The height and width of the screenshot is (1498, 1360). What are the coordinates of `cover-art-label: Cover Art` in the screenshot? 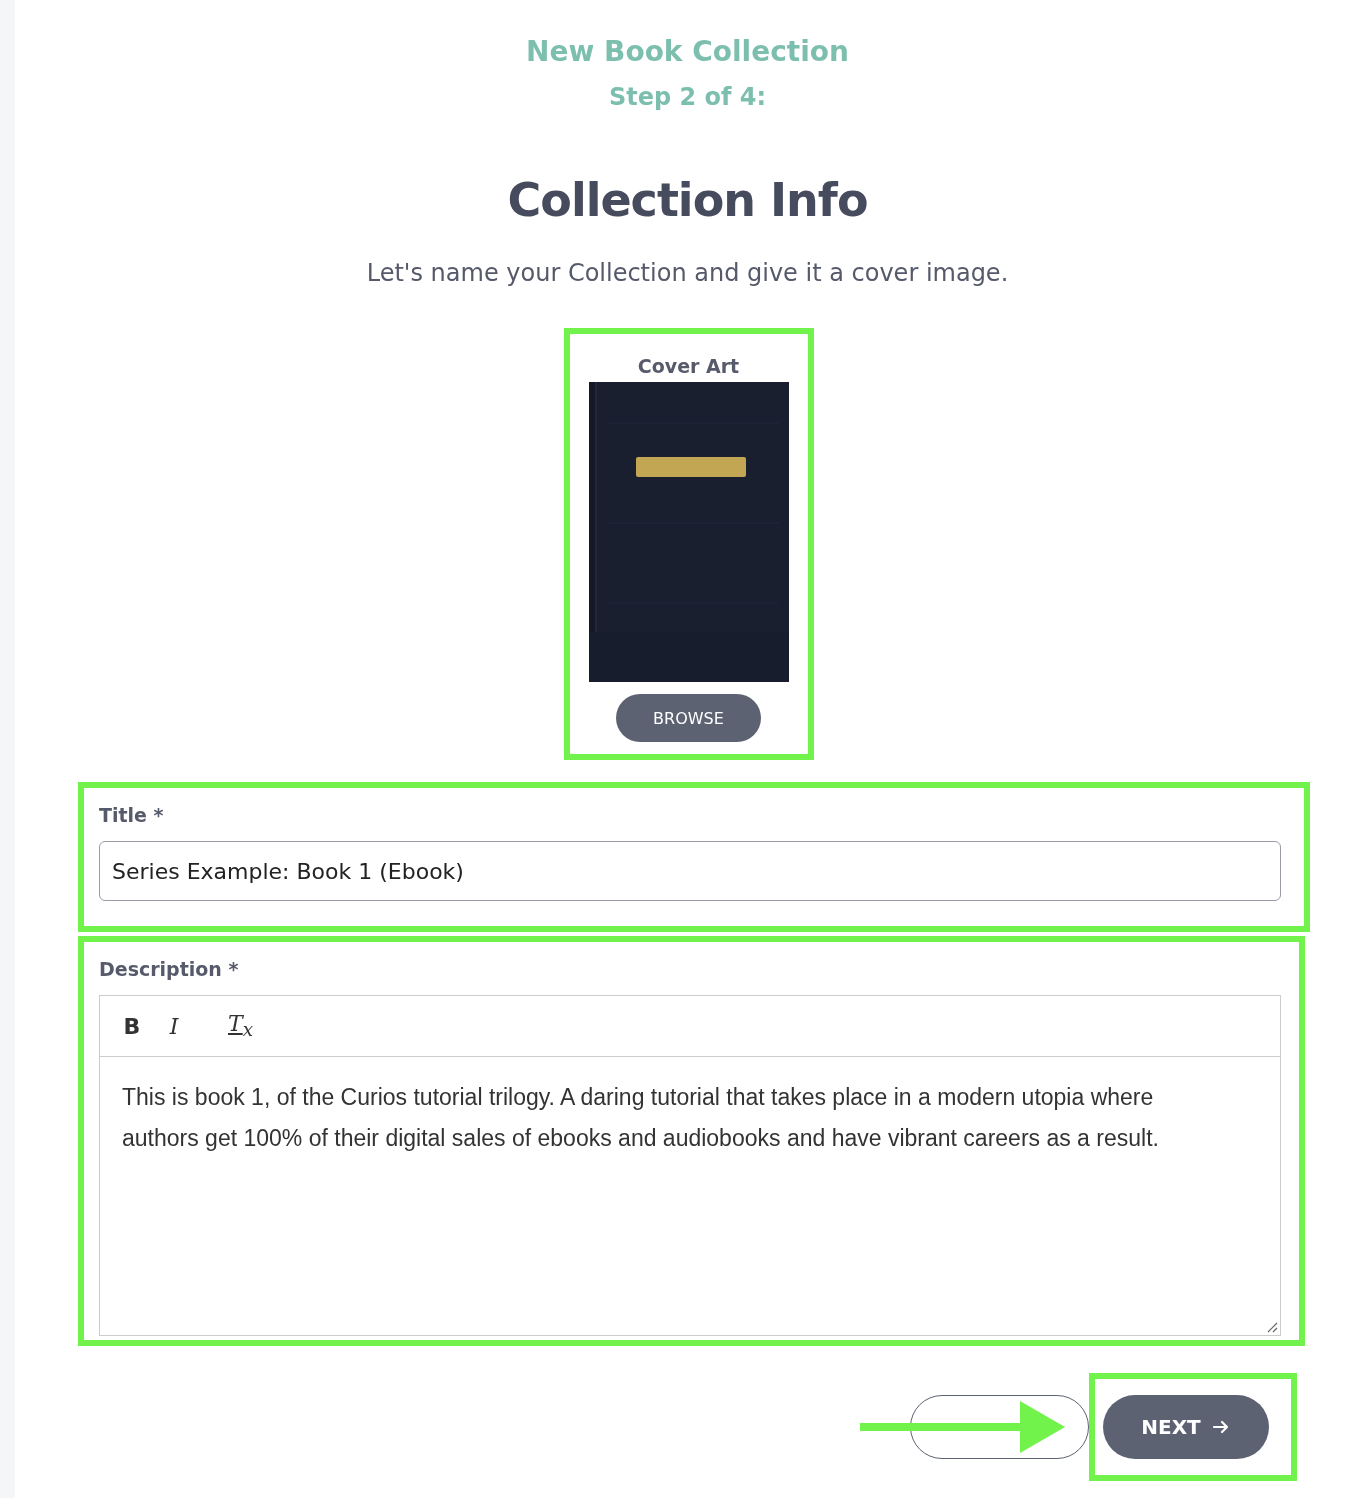 It's located at (688, 366).